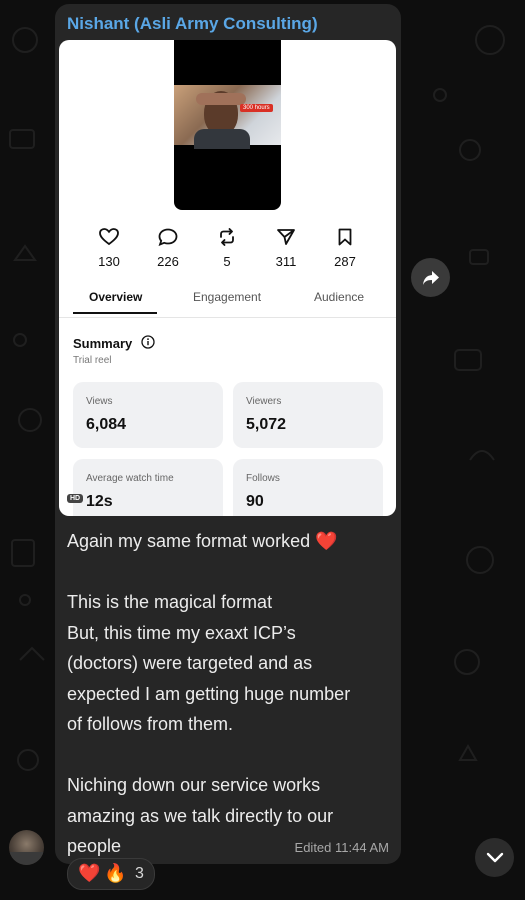 The image size is (525, 900). I want to click on avatar-shirt, so click(26, 858).